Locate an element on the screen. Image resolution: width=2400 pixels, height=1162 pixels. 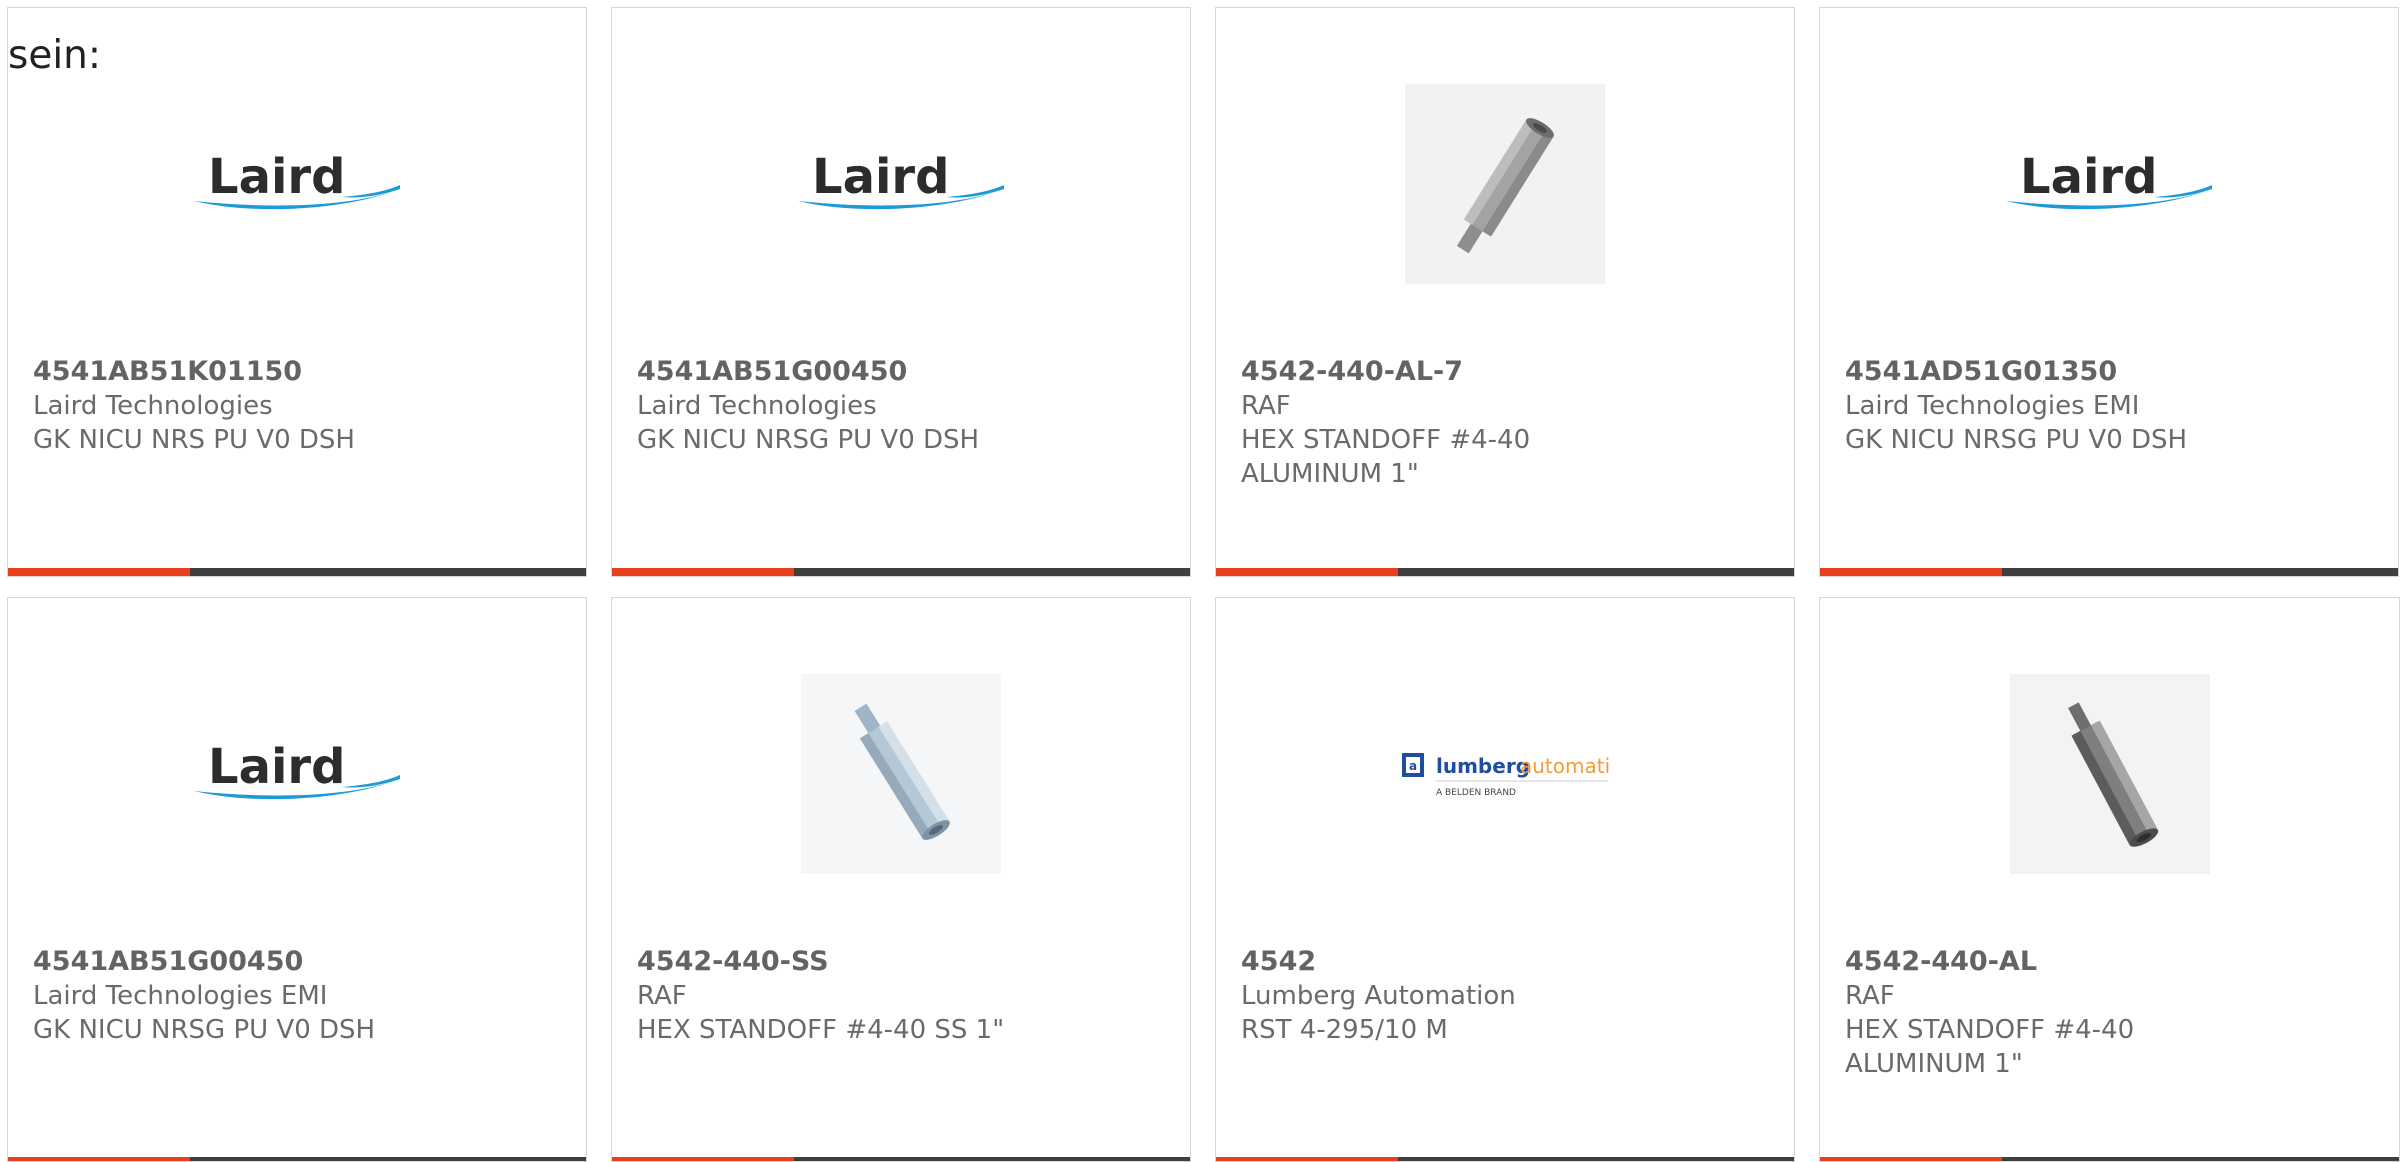
manufacturer: Lumberg Automation is located at coordinates (1378, 996).